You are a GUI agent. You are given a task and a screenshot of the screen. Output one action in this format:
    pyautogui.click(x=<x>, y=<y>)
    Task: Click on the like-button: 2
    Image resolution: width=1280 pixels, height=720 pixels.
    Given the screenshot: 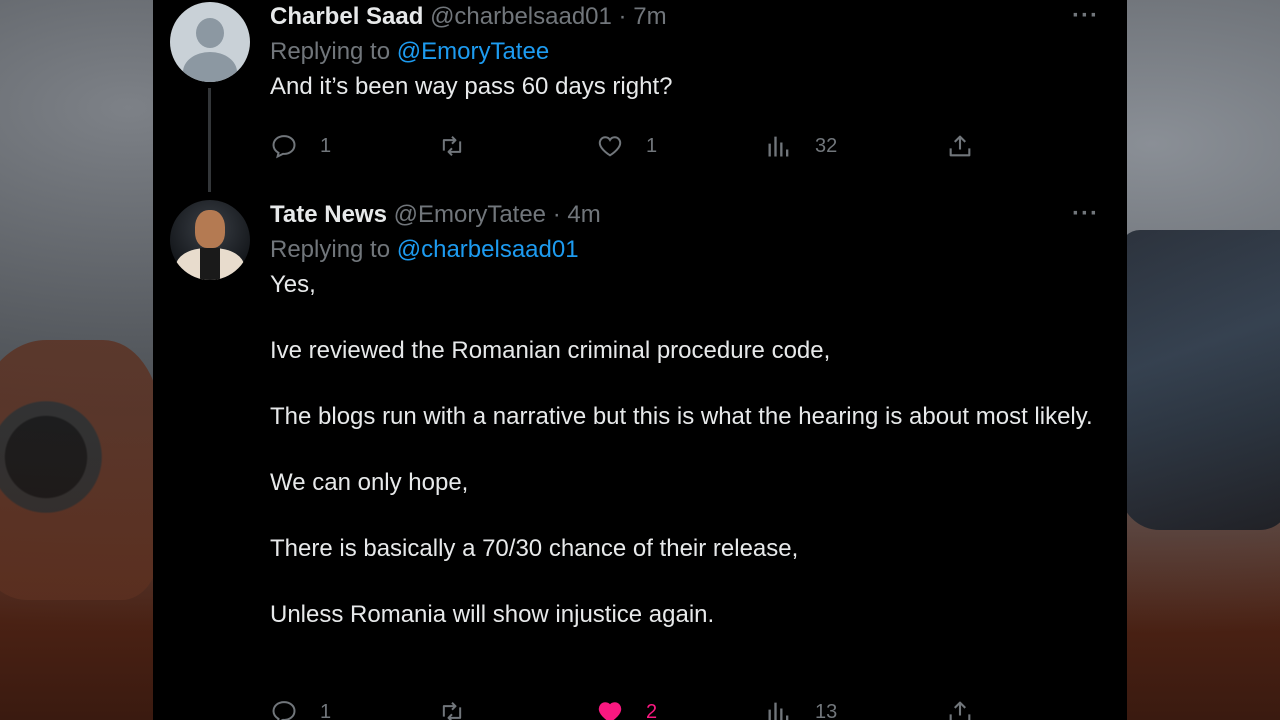 What is the action you would take?
    pyautogui.click(x=626, y=706)
    